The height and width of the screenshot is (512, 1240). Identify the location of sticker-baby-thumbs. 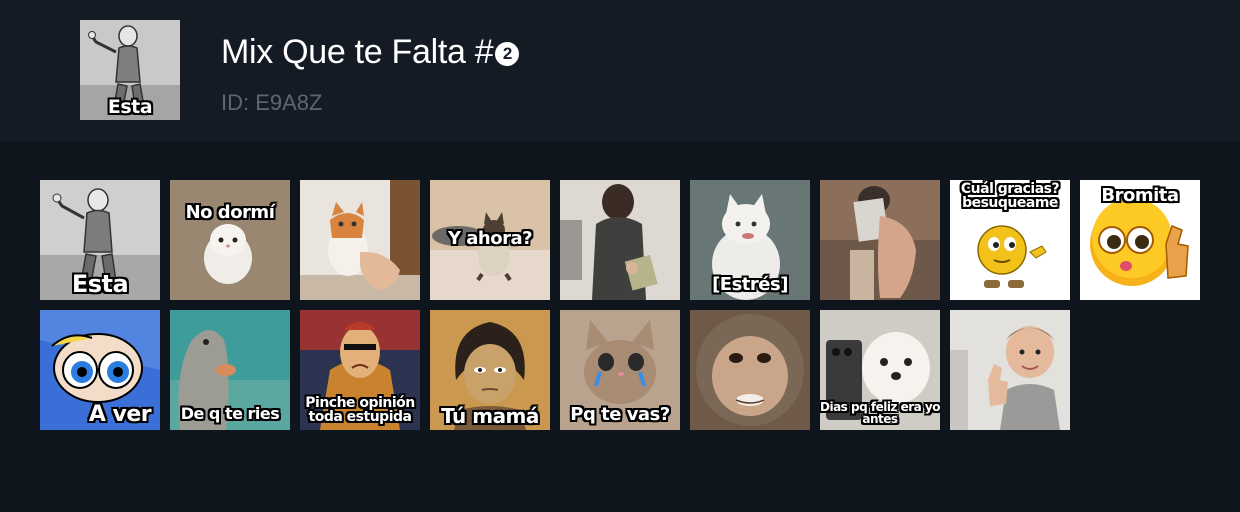
(1010, 370).